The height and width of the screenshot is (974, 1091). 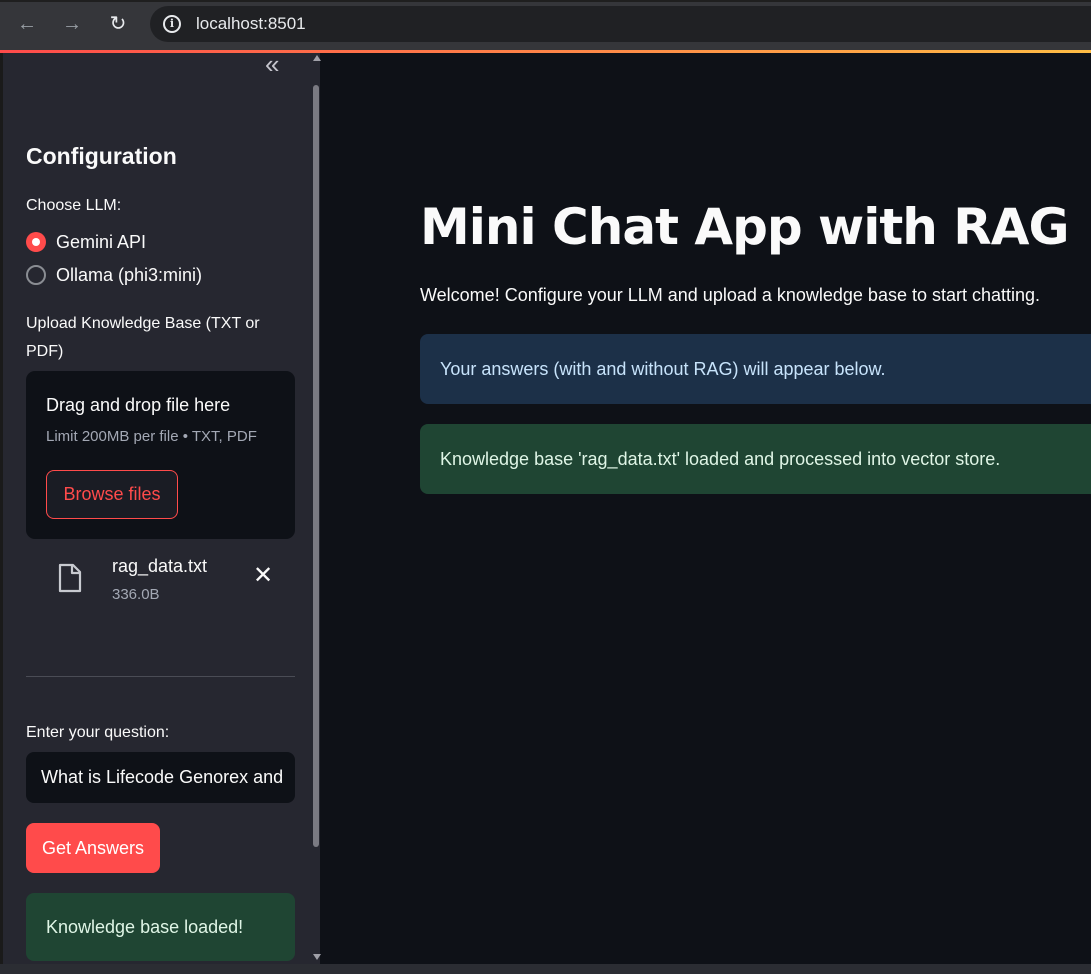 What do you see at coordinates (36, 242) in the screenshot?
I see `radio-selected-icon` at bounding box center [36, 242].